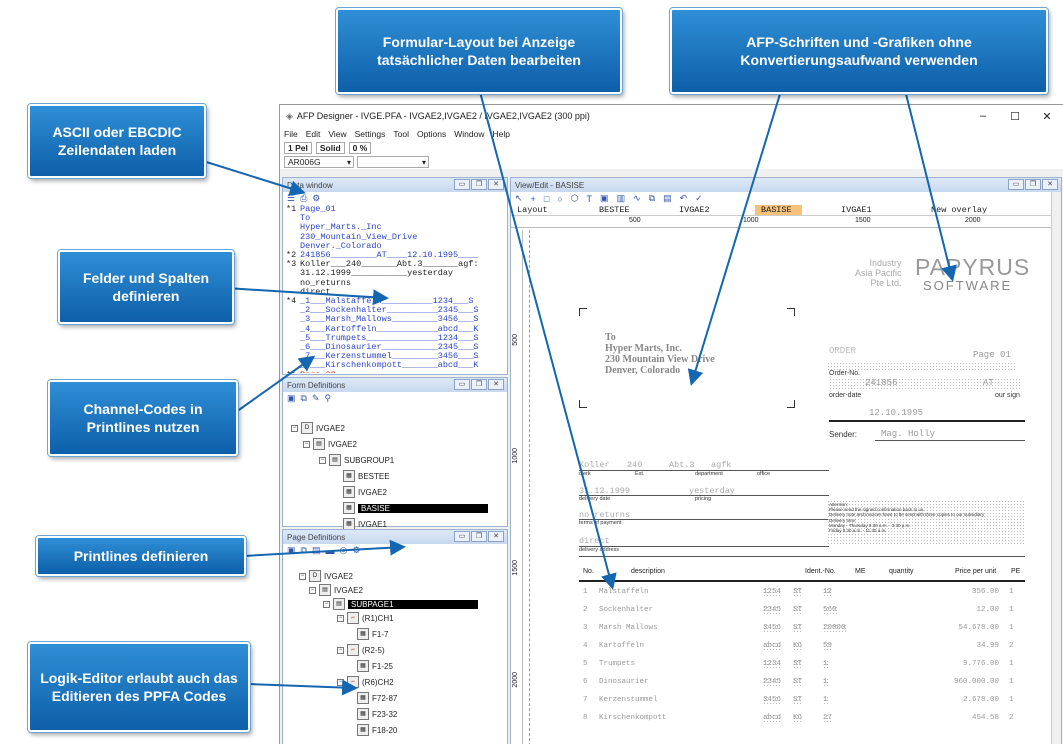 This screenshot has height=744, width=1063. What do you see at coordinates (275, 384) in the screenshot?
I see `arrow-channel` at bounding box center [275, 384].